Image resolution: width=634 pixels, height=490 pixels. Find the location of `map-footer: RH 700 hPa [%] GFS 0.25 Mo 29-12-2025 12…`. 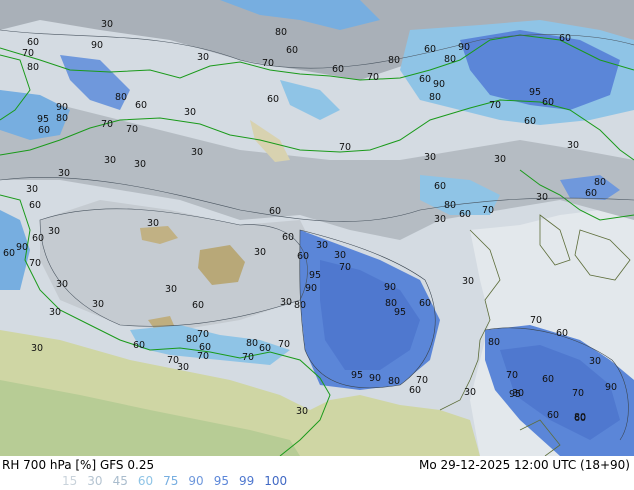

map-footer: RH 700 hPa [%] GFS 0.25 Mo 29-12-2025 12… is located at coordinates (317, 473).